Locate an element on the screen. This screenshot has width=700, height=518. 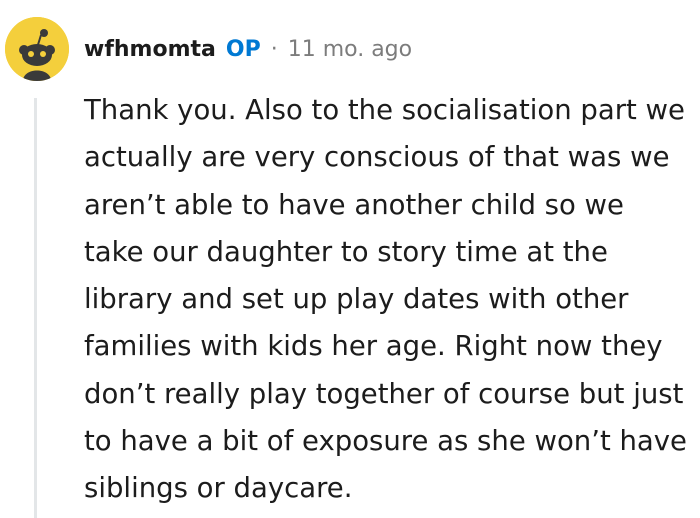
comment-header: wfhmomta OP · 11 mo. ago is located at coordinates (248, 49).